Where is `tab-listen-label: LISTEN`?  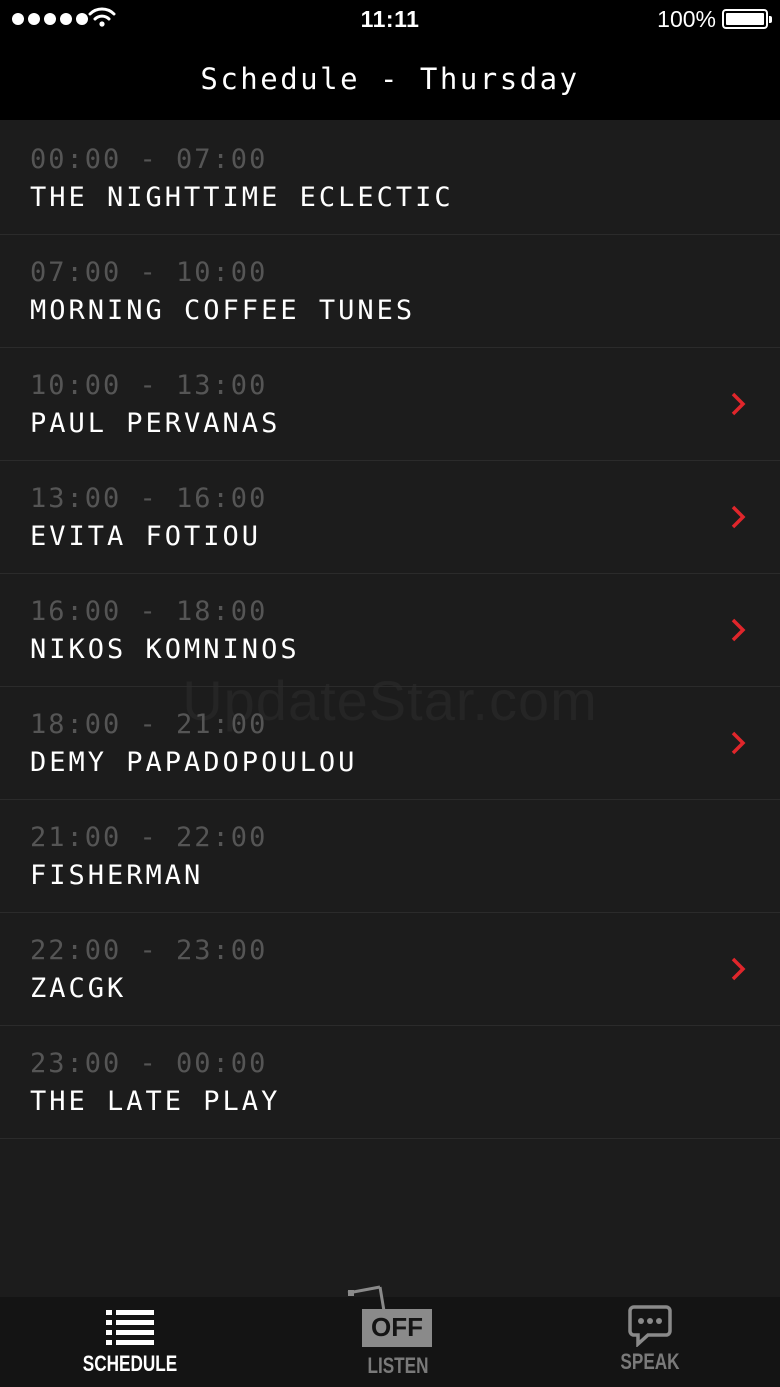 tab-listen-label: LISTEN is located at coordinates (398, 1365).